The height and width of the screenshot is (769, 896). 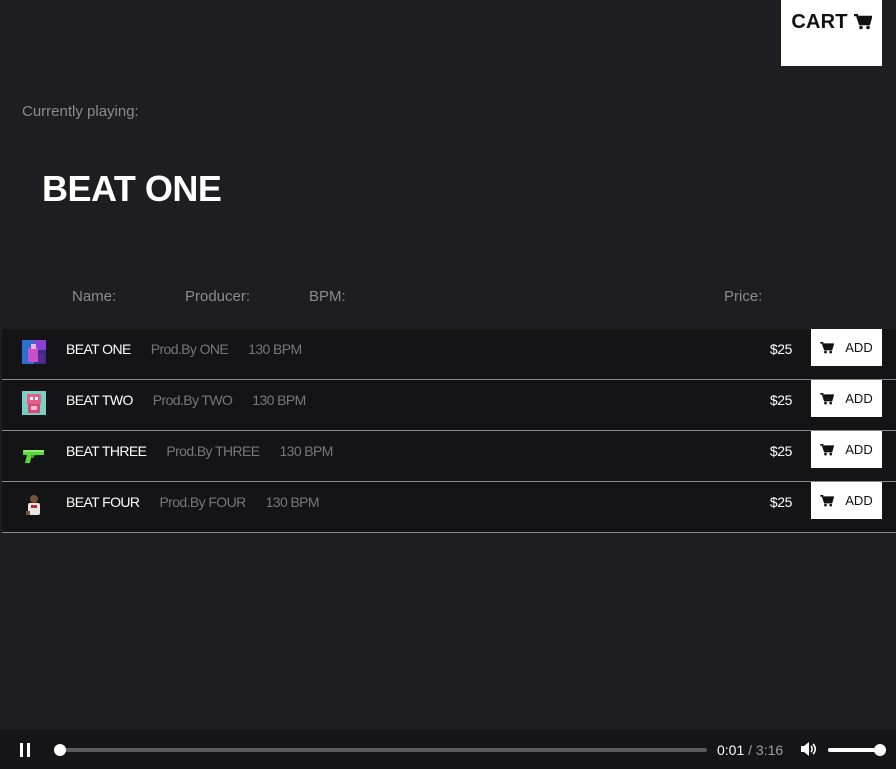 I want to click on current-time: 0:01, so click(x=731, y=750).